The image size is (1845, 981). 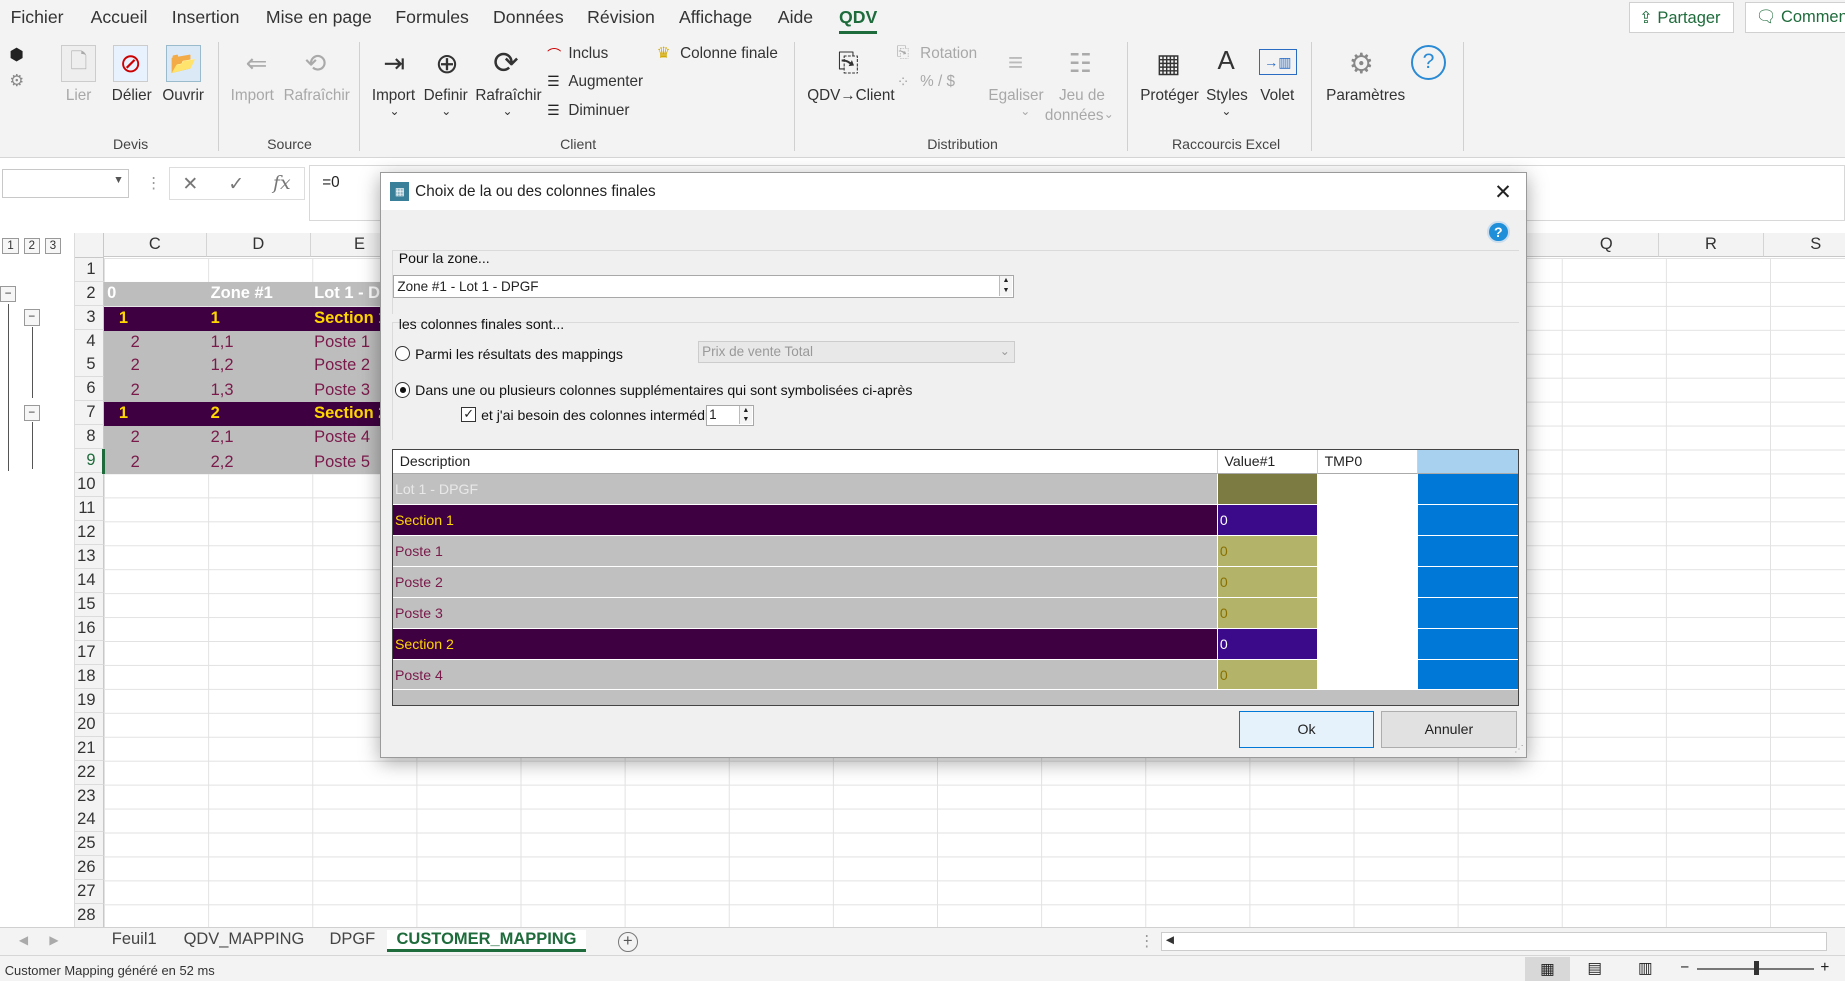 I want to click on table-cell-description: Poste 1, so click(x=805, y=551).